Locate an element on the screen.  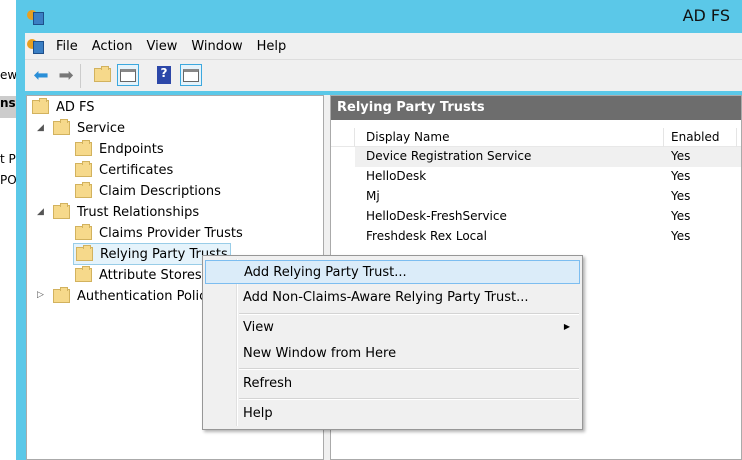
tree-node-claim-descriptions: Claim Descriptions is located at coordinates (148, 191).